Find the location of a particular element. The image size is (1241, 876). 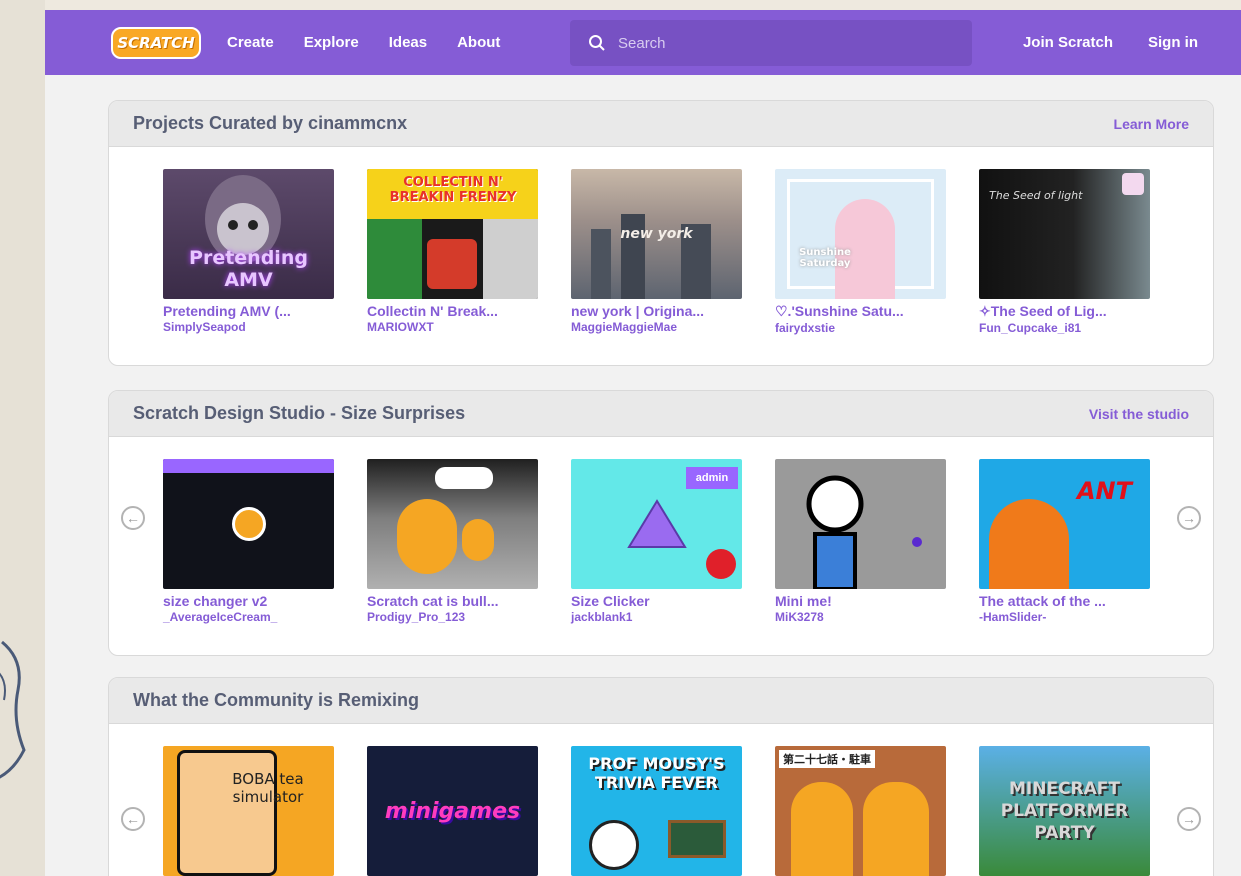

search-placeholder: Search is located at coordinates (642, 43).